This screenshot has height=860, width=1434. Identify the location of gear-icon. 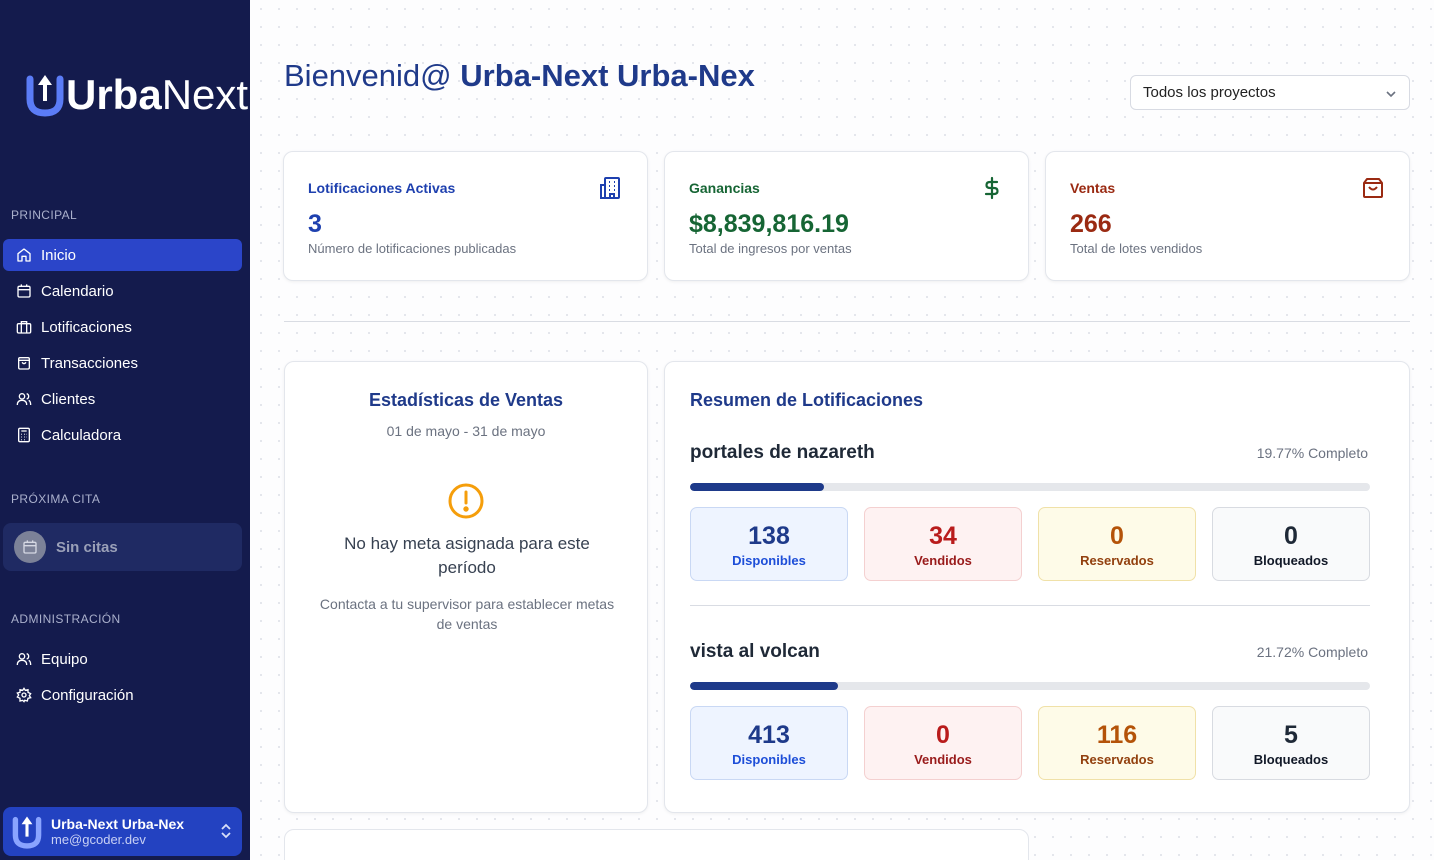
(24, 695).